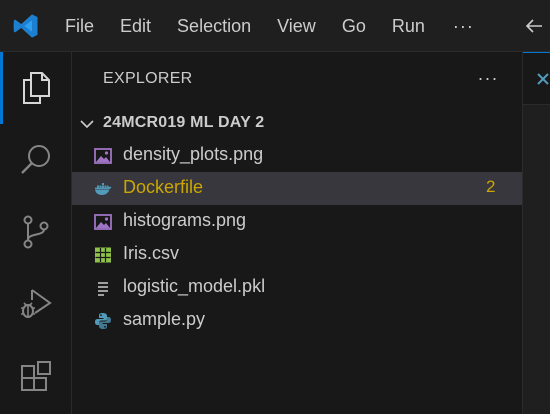  What do you see at coordinates (151, 253) in the screenshot?
I see `file-name: Iris.csv` at bounding box center [151, 253].